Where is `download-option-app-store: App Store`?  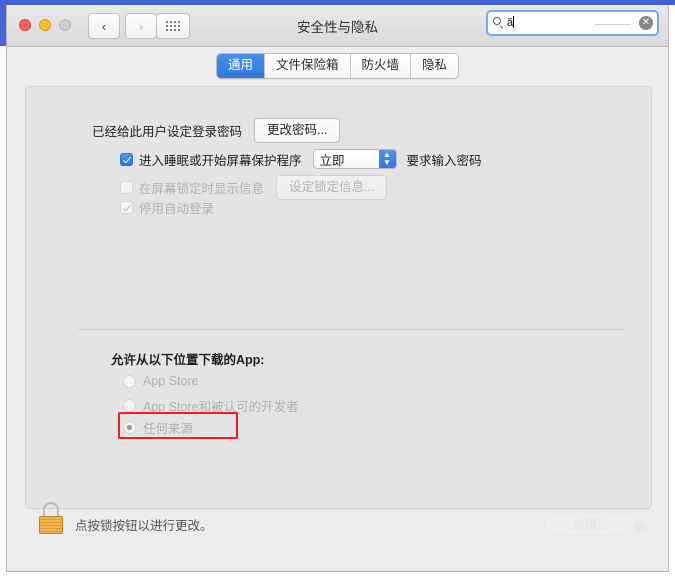
download-option-app-store: App Store is located at coordinates (161, 381).